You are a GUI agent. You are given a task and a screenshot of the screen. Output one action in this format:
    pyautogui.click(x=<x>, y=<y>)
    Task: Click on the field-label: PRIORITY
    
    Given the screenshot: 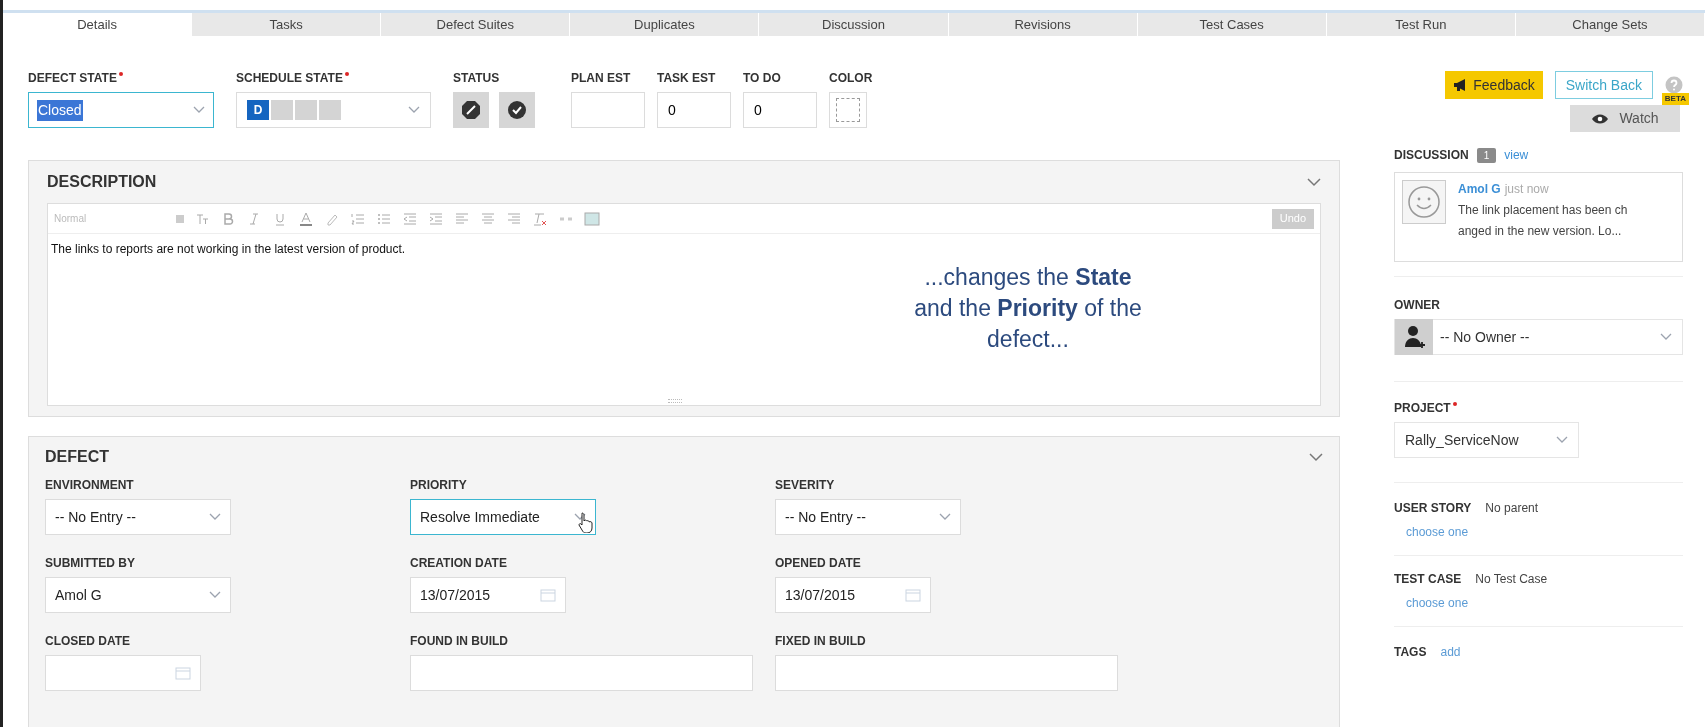 What is the action you would take?
    pyautogui.click(x=438, y=485)
    